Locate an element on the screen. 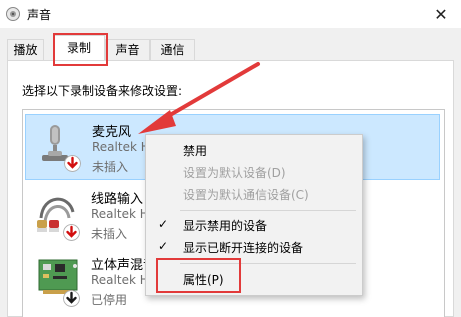 This screenshot has height=317, width=461. annotation-arrow is located at coordinates (199, 98).